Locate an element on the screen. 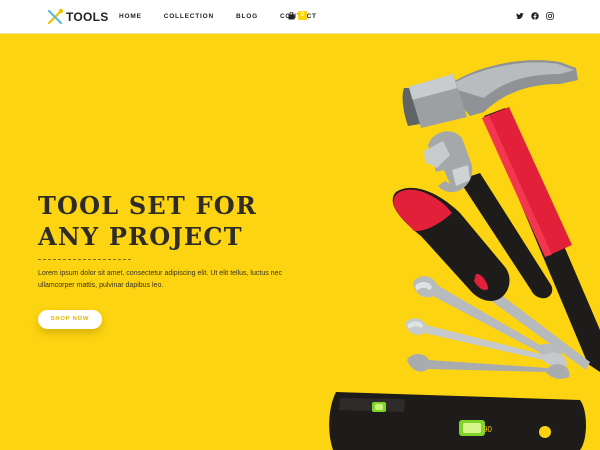 This screenshot has height=450, width=600. logo: TOOLS is located at coordinates (77, 17).